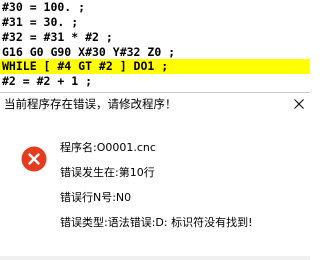 This screenshot has width=320, height=260. I want to click on close-icon, so click(299, 103).